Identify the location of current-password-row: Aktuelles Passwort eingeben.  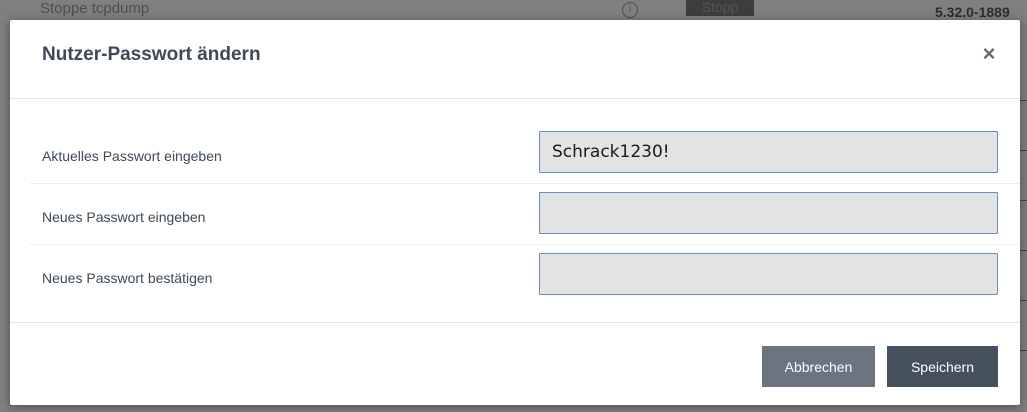
(525, 153).